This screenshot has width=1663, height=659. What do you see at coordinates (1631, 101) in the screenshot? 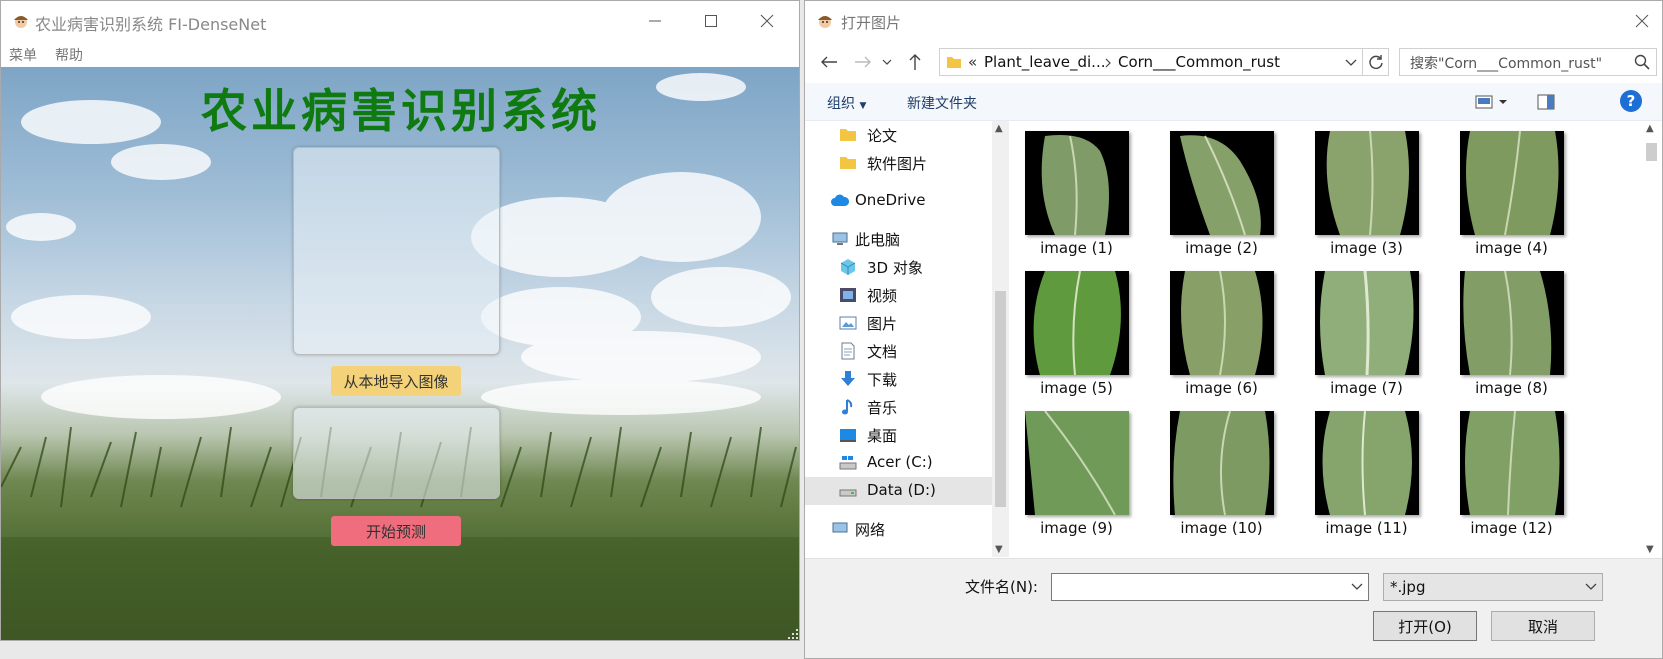
I see `help-button: ?` at bounding box center [1631, 101].